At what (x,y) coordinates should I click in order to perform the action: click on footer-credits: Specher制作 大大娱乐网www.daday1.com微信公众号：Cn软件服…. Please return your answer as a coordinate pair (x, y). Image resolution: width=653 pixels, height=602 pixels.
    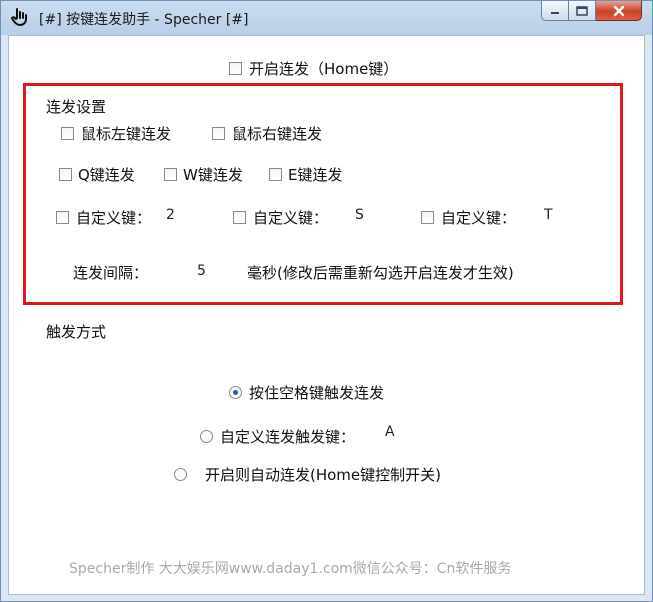
    Looking at the image, I should click on (290, 569).